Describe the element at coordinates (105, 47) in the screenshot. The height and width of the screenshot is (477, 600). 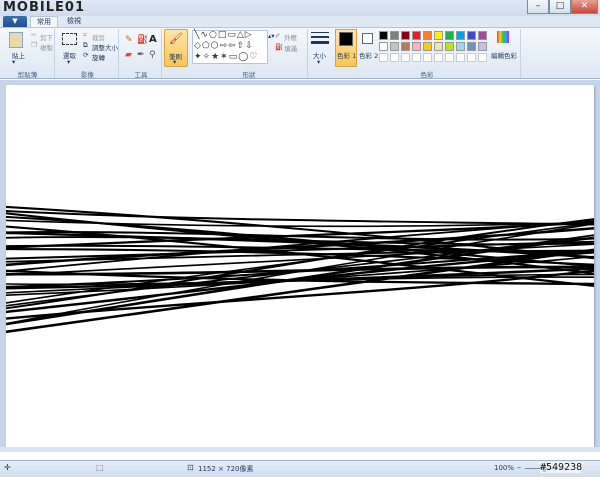
I see `resize-button: 調整大小` at that location.